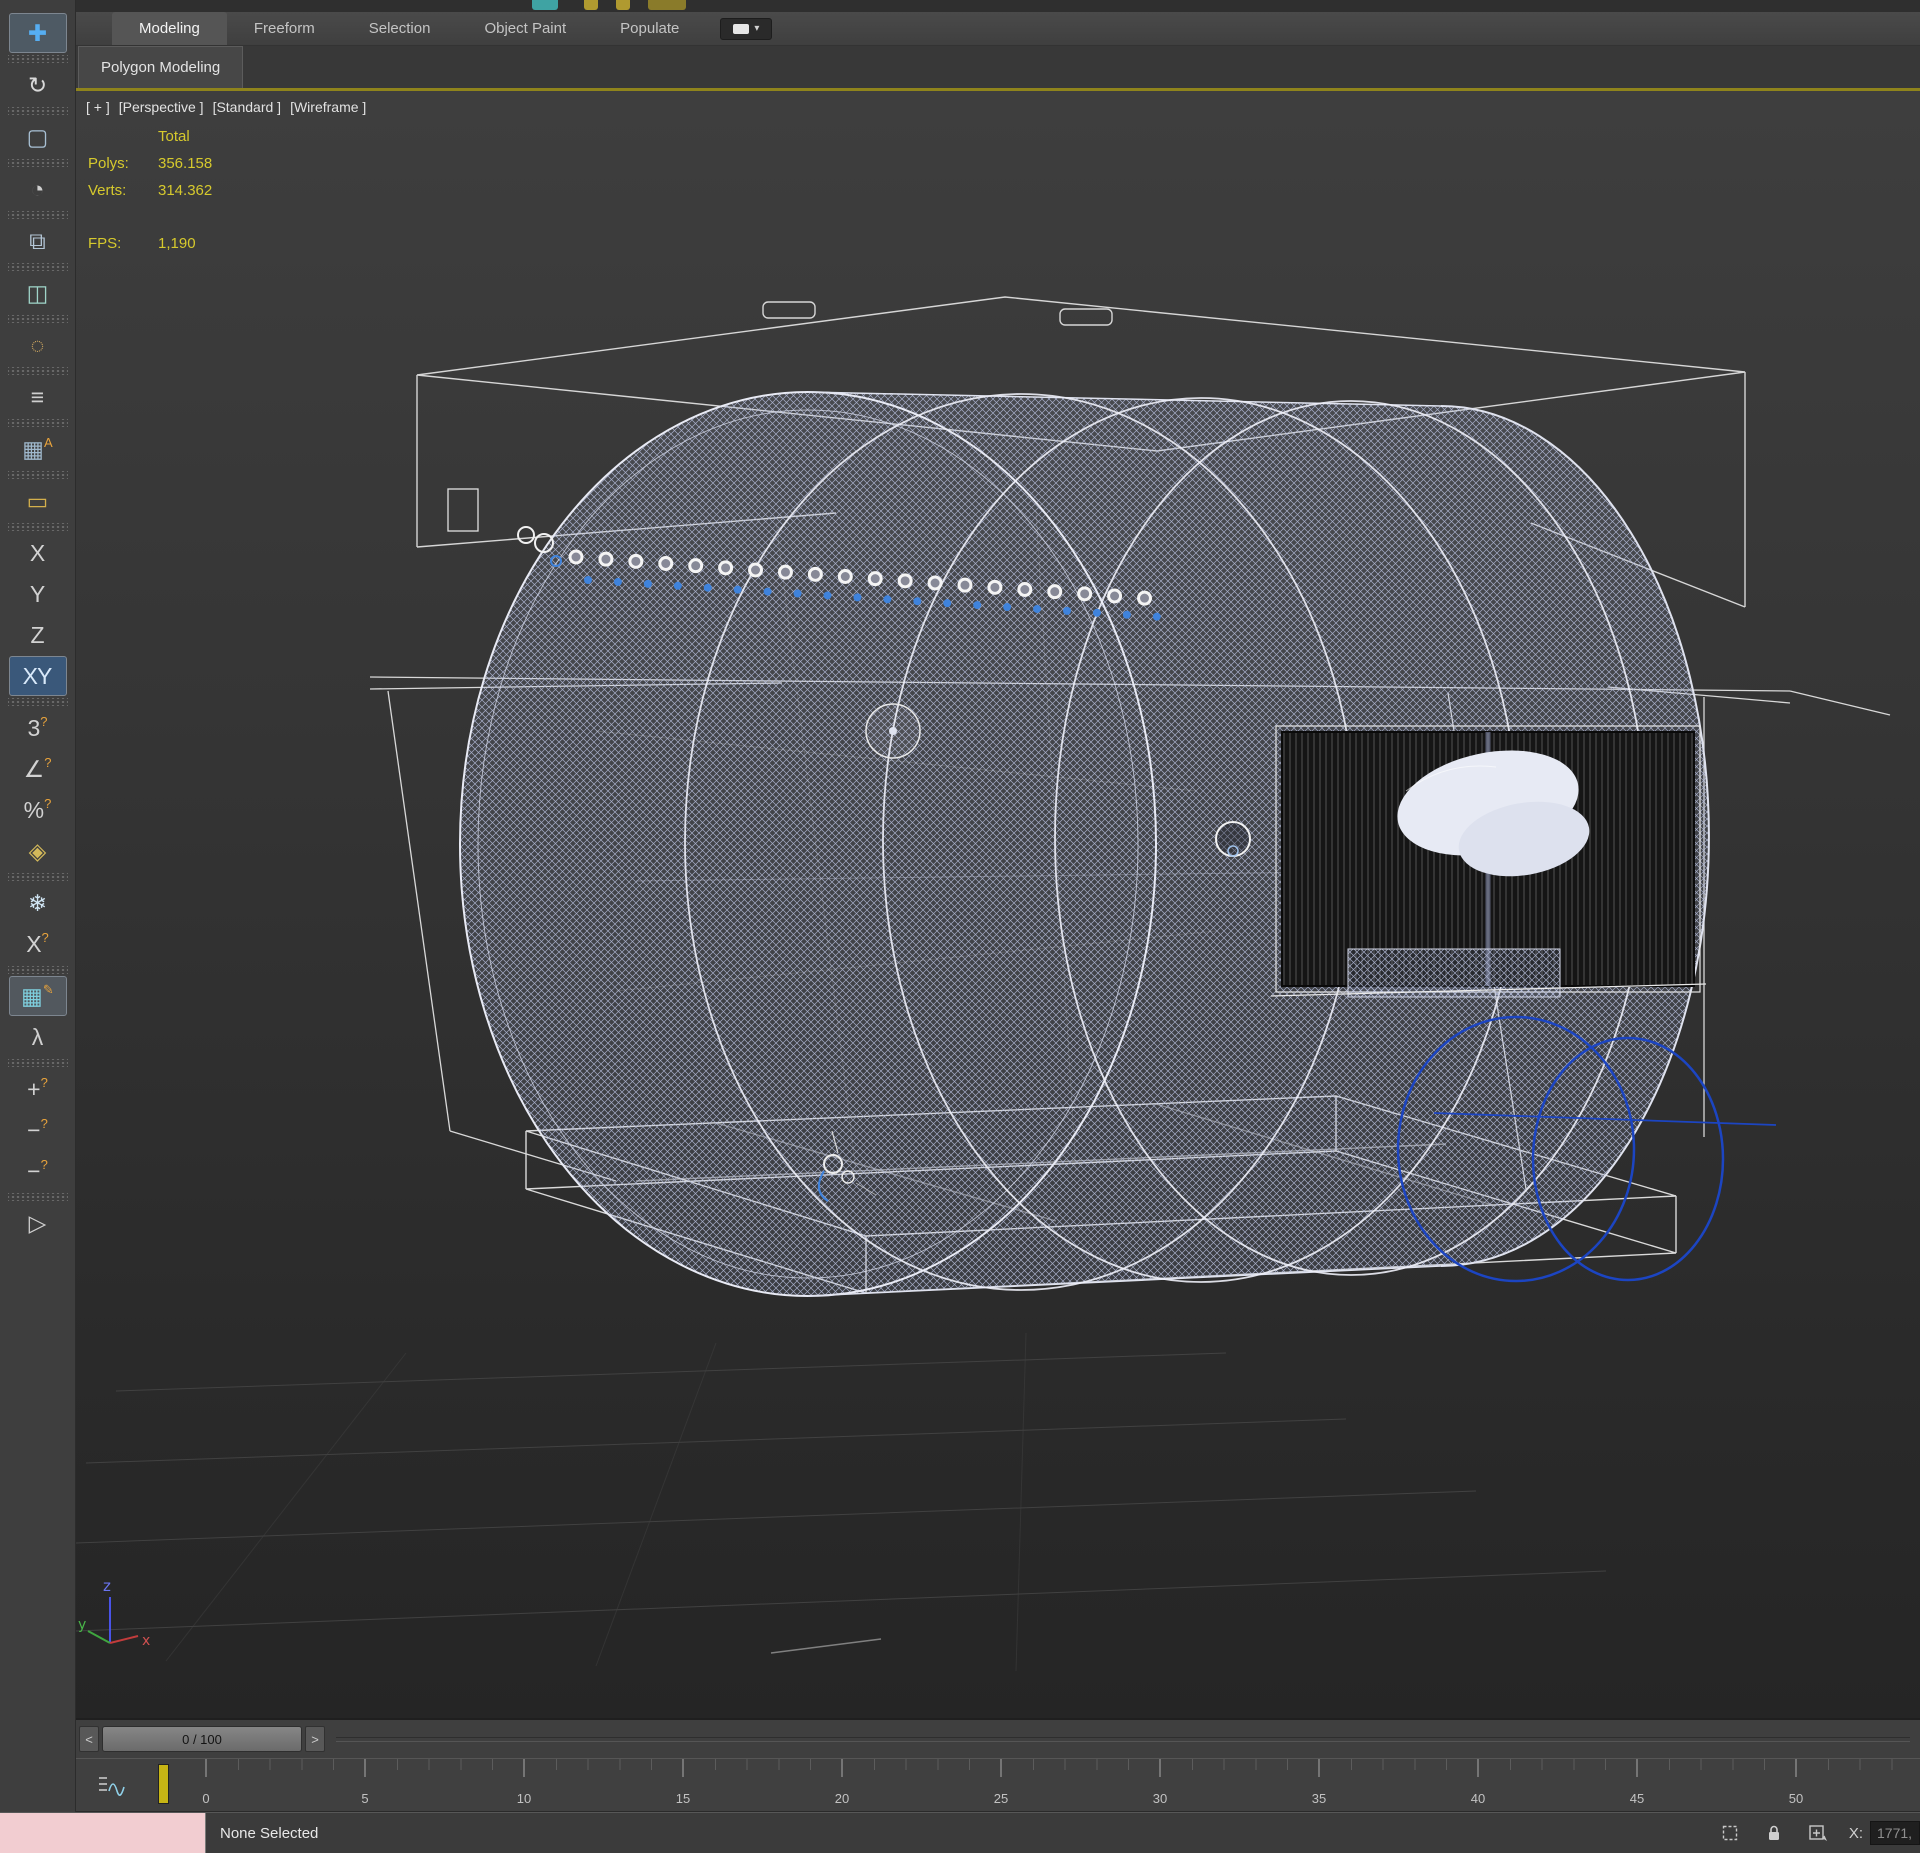  Describe the element at coordinates (105, 243) in the screenshot. I see `stats-fps-label: FPS:` at that location.